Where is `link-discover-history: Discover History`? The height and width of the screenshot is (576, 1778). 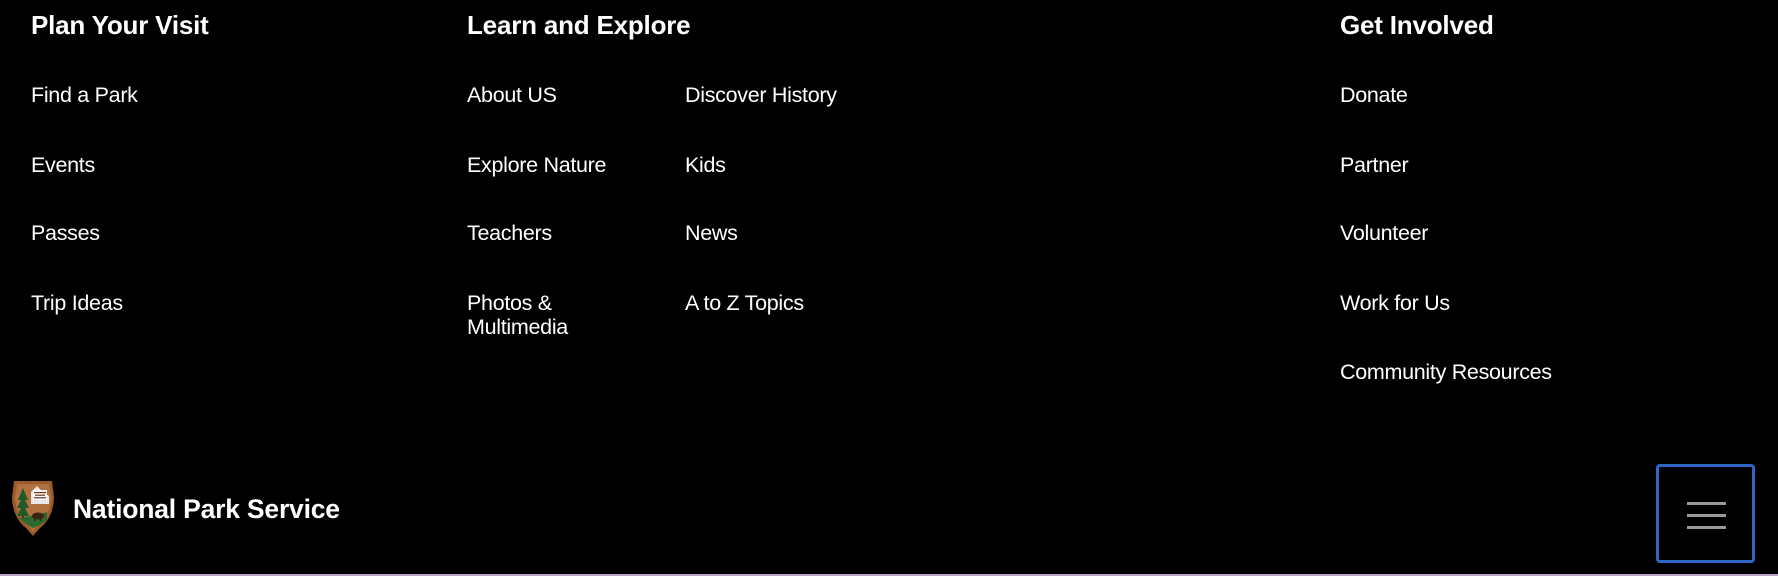 link-discover-history: Discover History is located at coordinates (761, 95).